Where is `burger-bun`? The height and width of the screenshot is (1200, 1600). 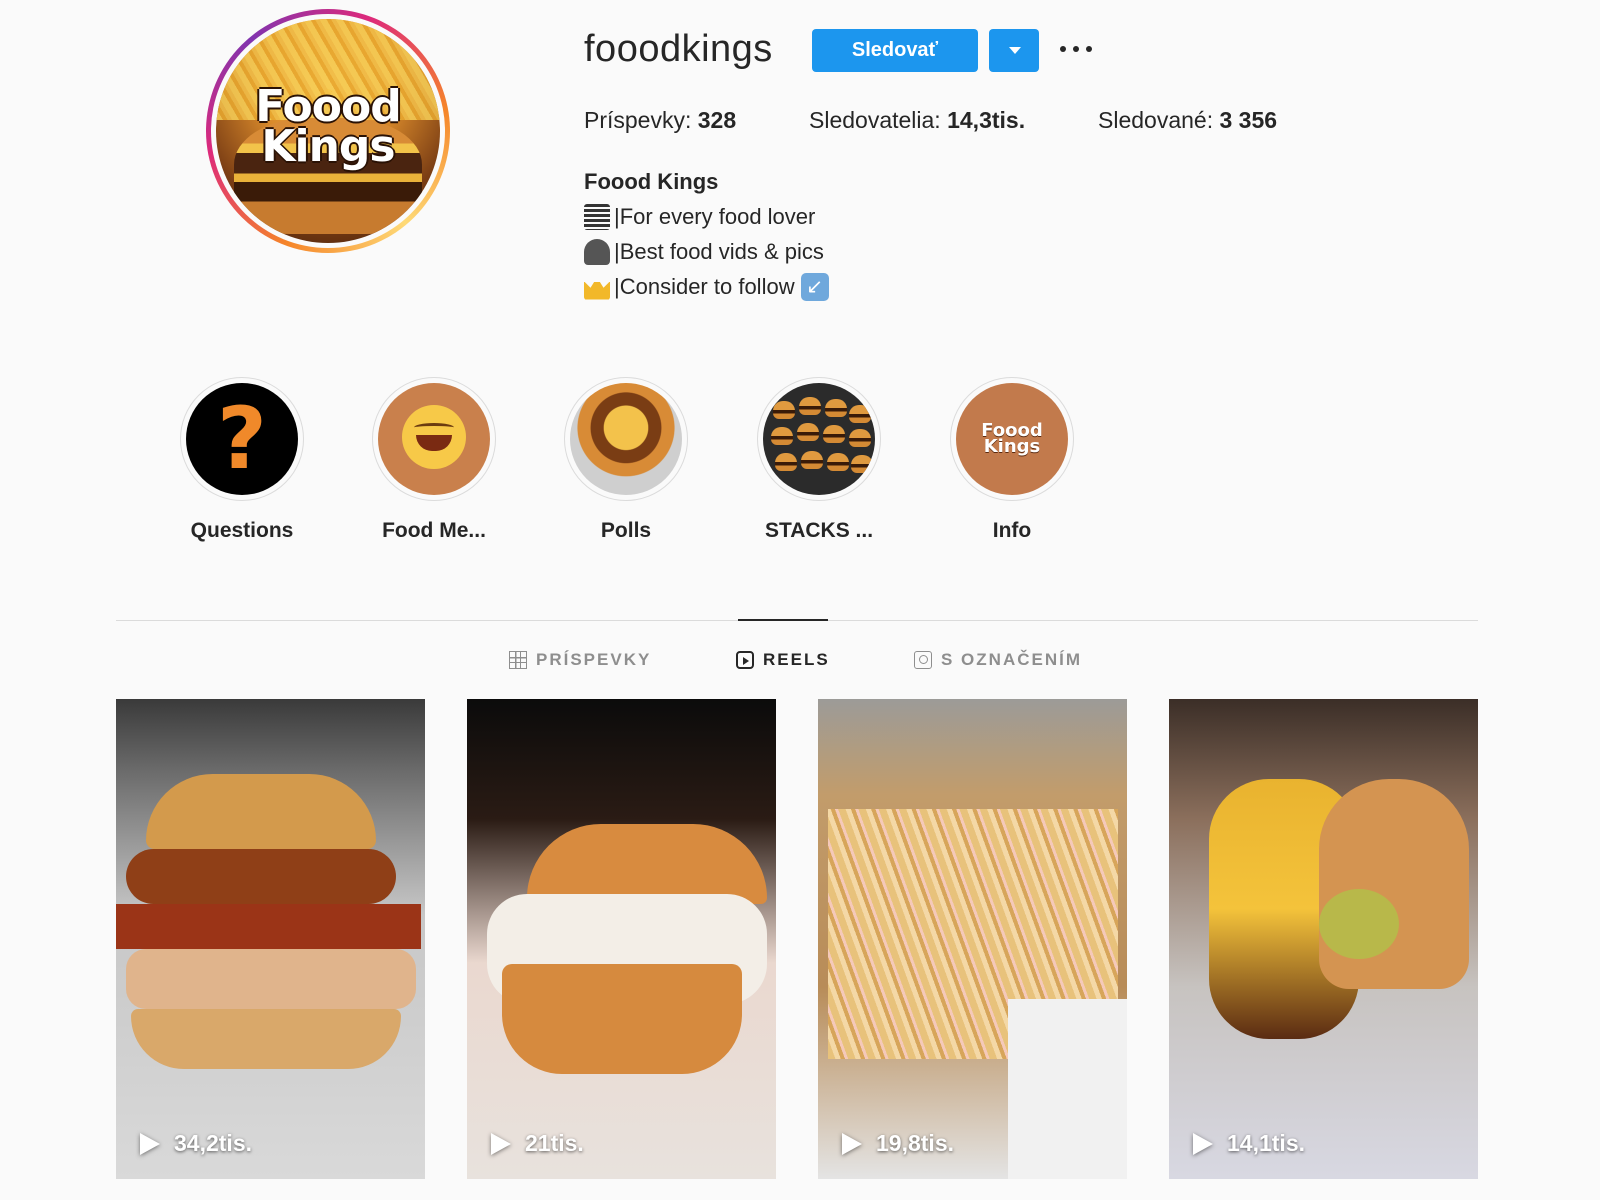 burger-bun is located at coordinates (1394, 884).